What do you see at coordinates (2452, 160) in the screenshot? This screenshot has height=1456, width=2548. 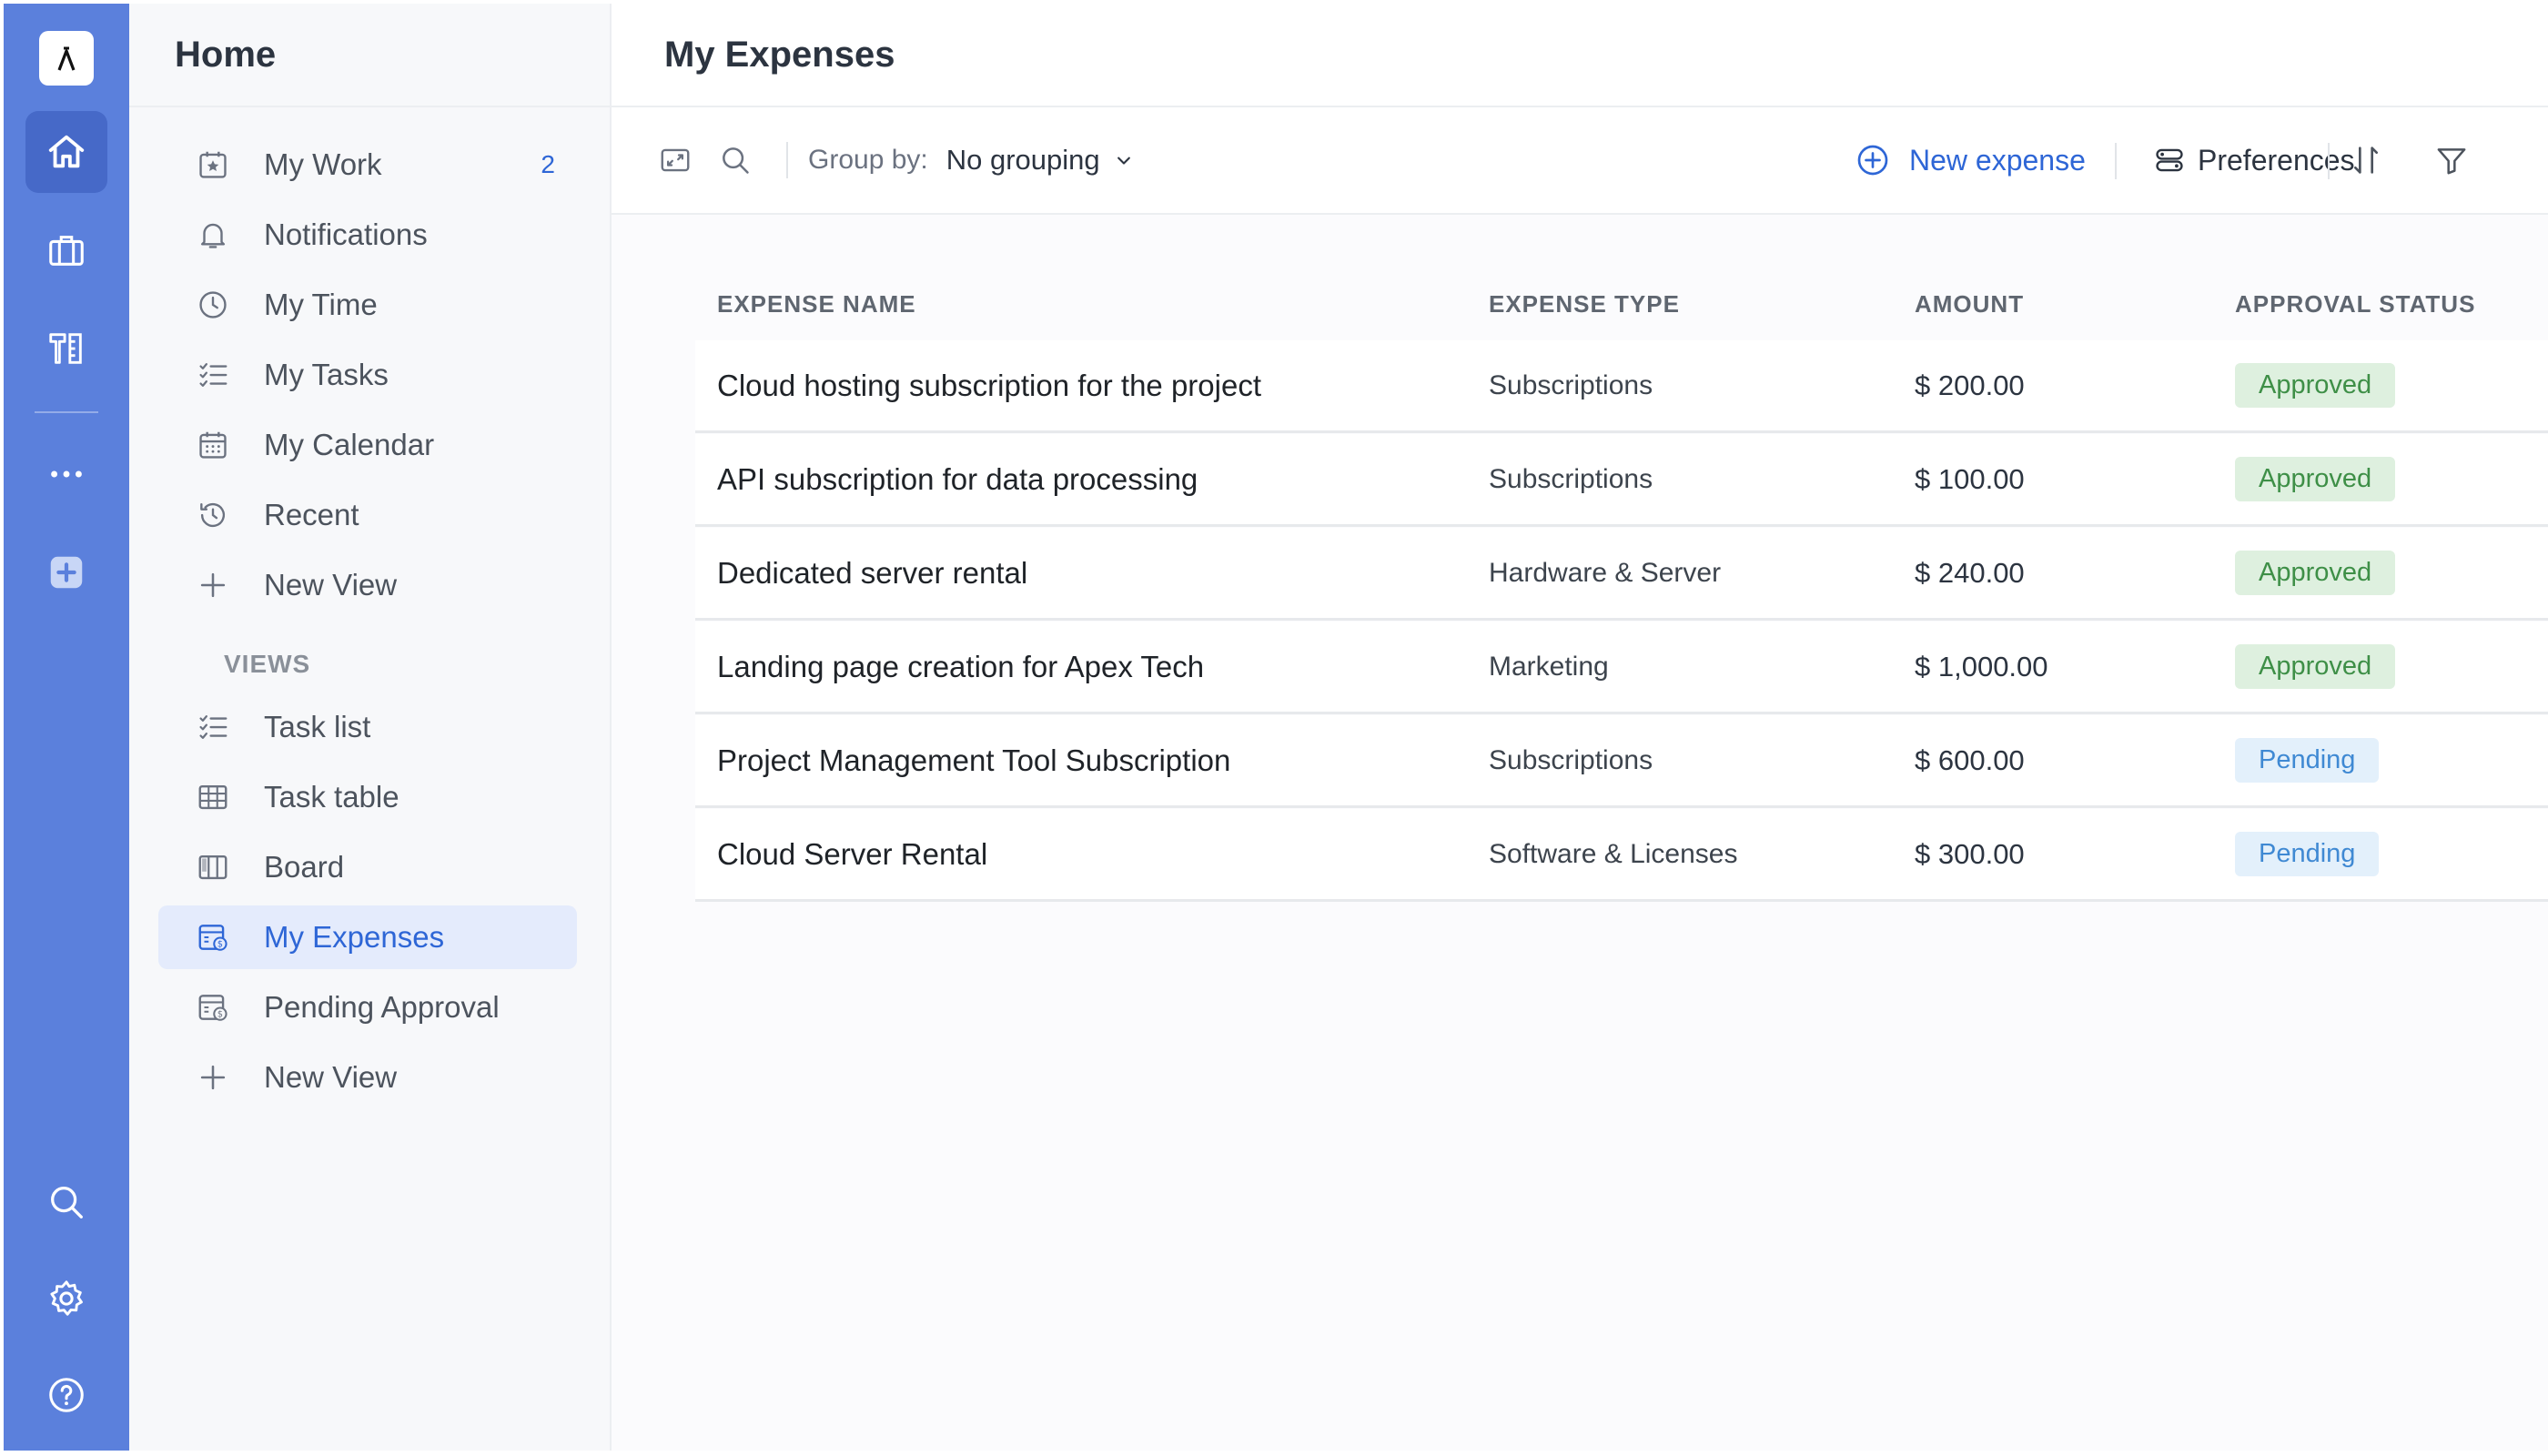 I see `filter-button` at bounding box center [2452, 160].